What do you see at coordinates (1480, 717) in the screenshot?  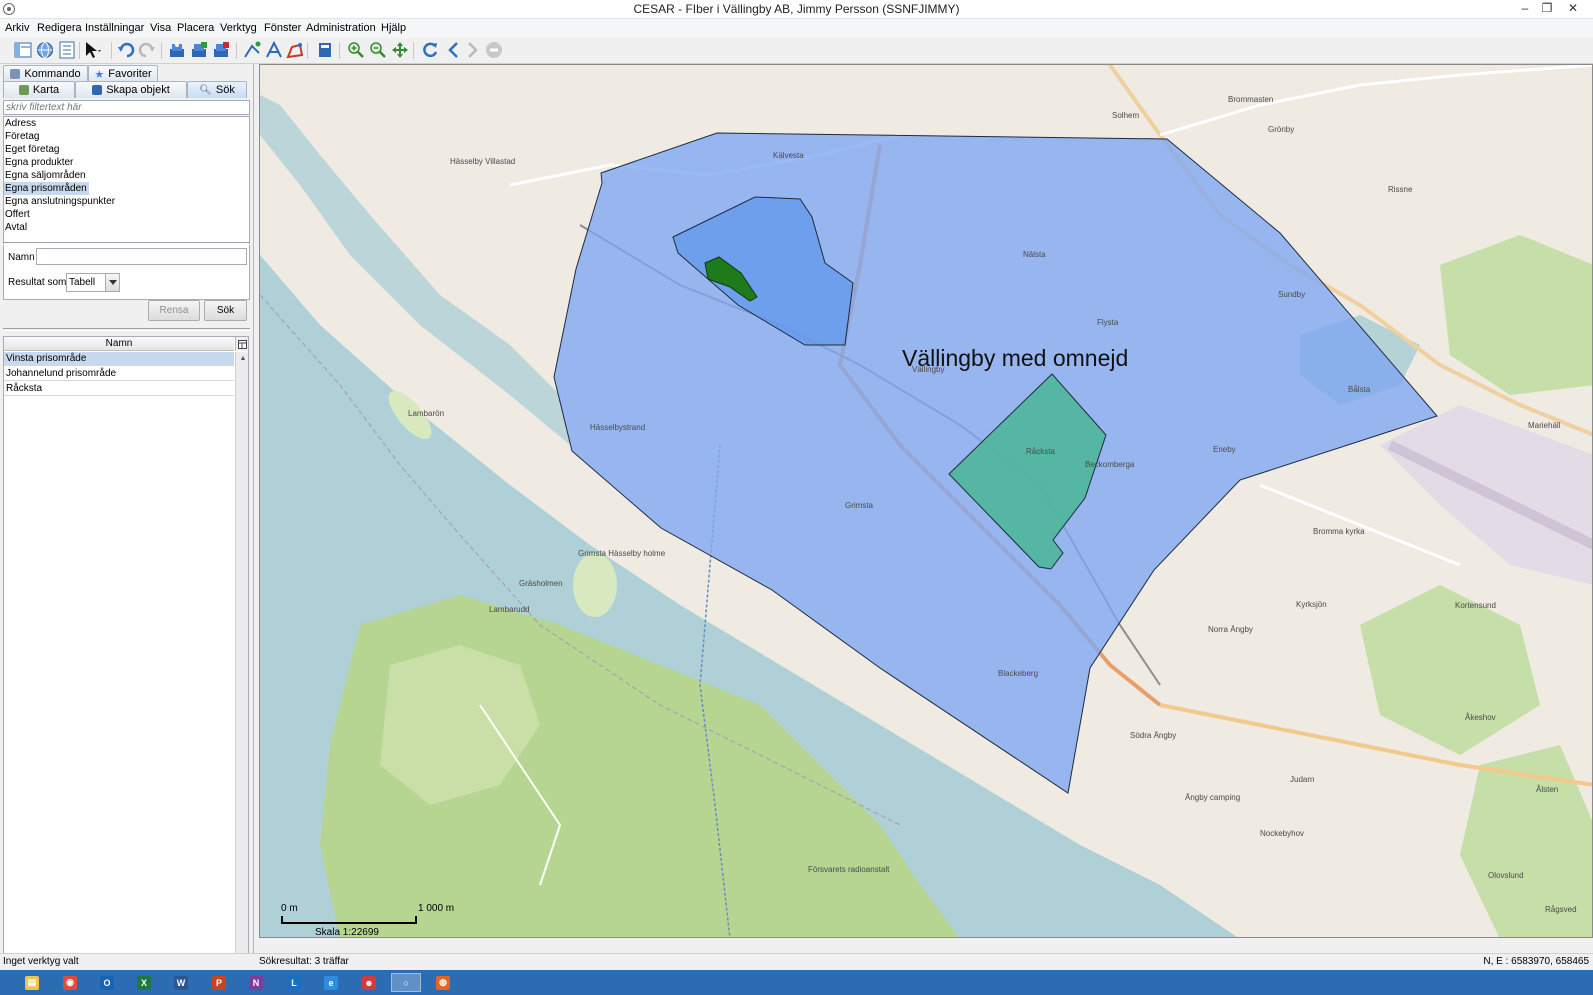 I see `map-place-label: Åkeshov` at bounding box center [1480, 717].